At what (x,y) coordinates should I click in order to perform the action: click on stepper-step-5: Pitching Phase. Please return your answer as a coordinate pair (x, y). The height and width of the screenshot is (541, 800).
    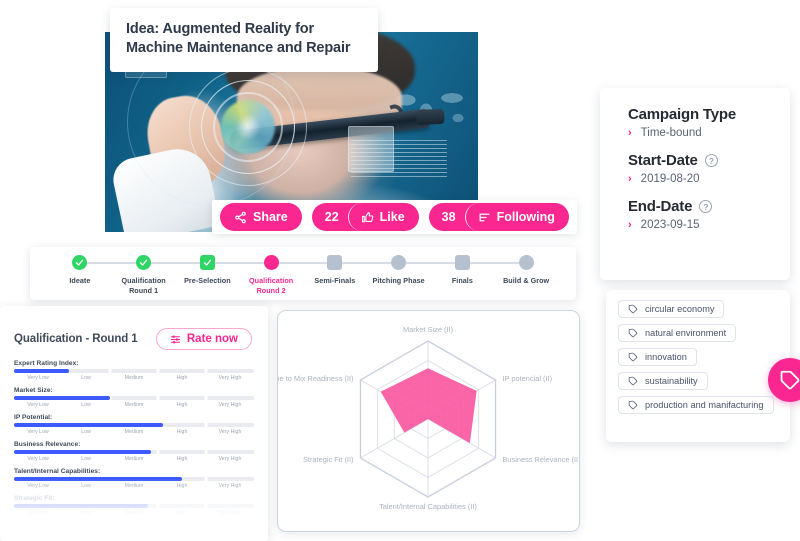
    Looking at the image, I should click on (415, 270).